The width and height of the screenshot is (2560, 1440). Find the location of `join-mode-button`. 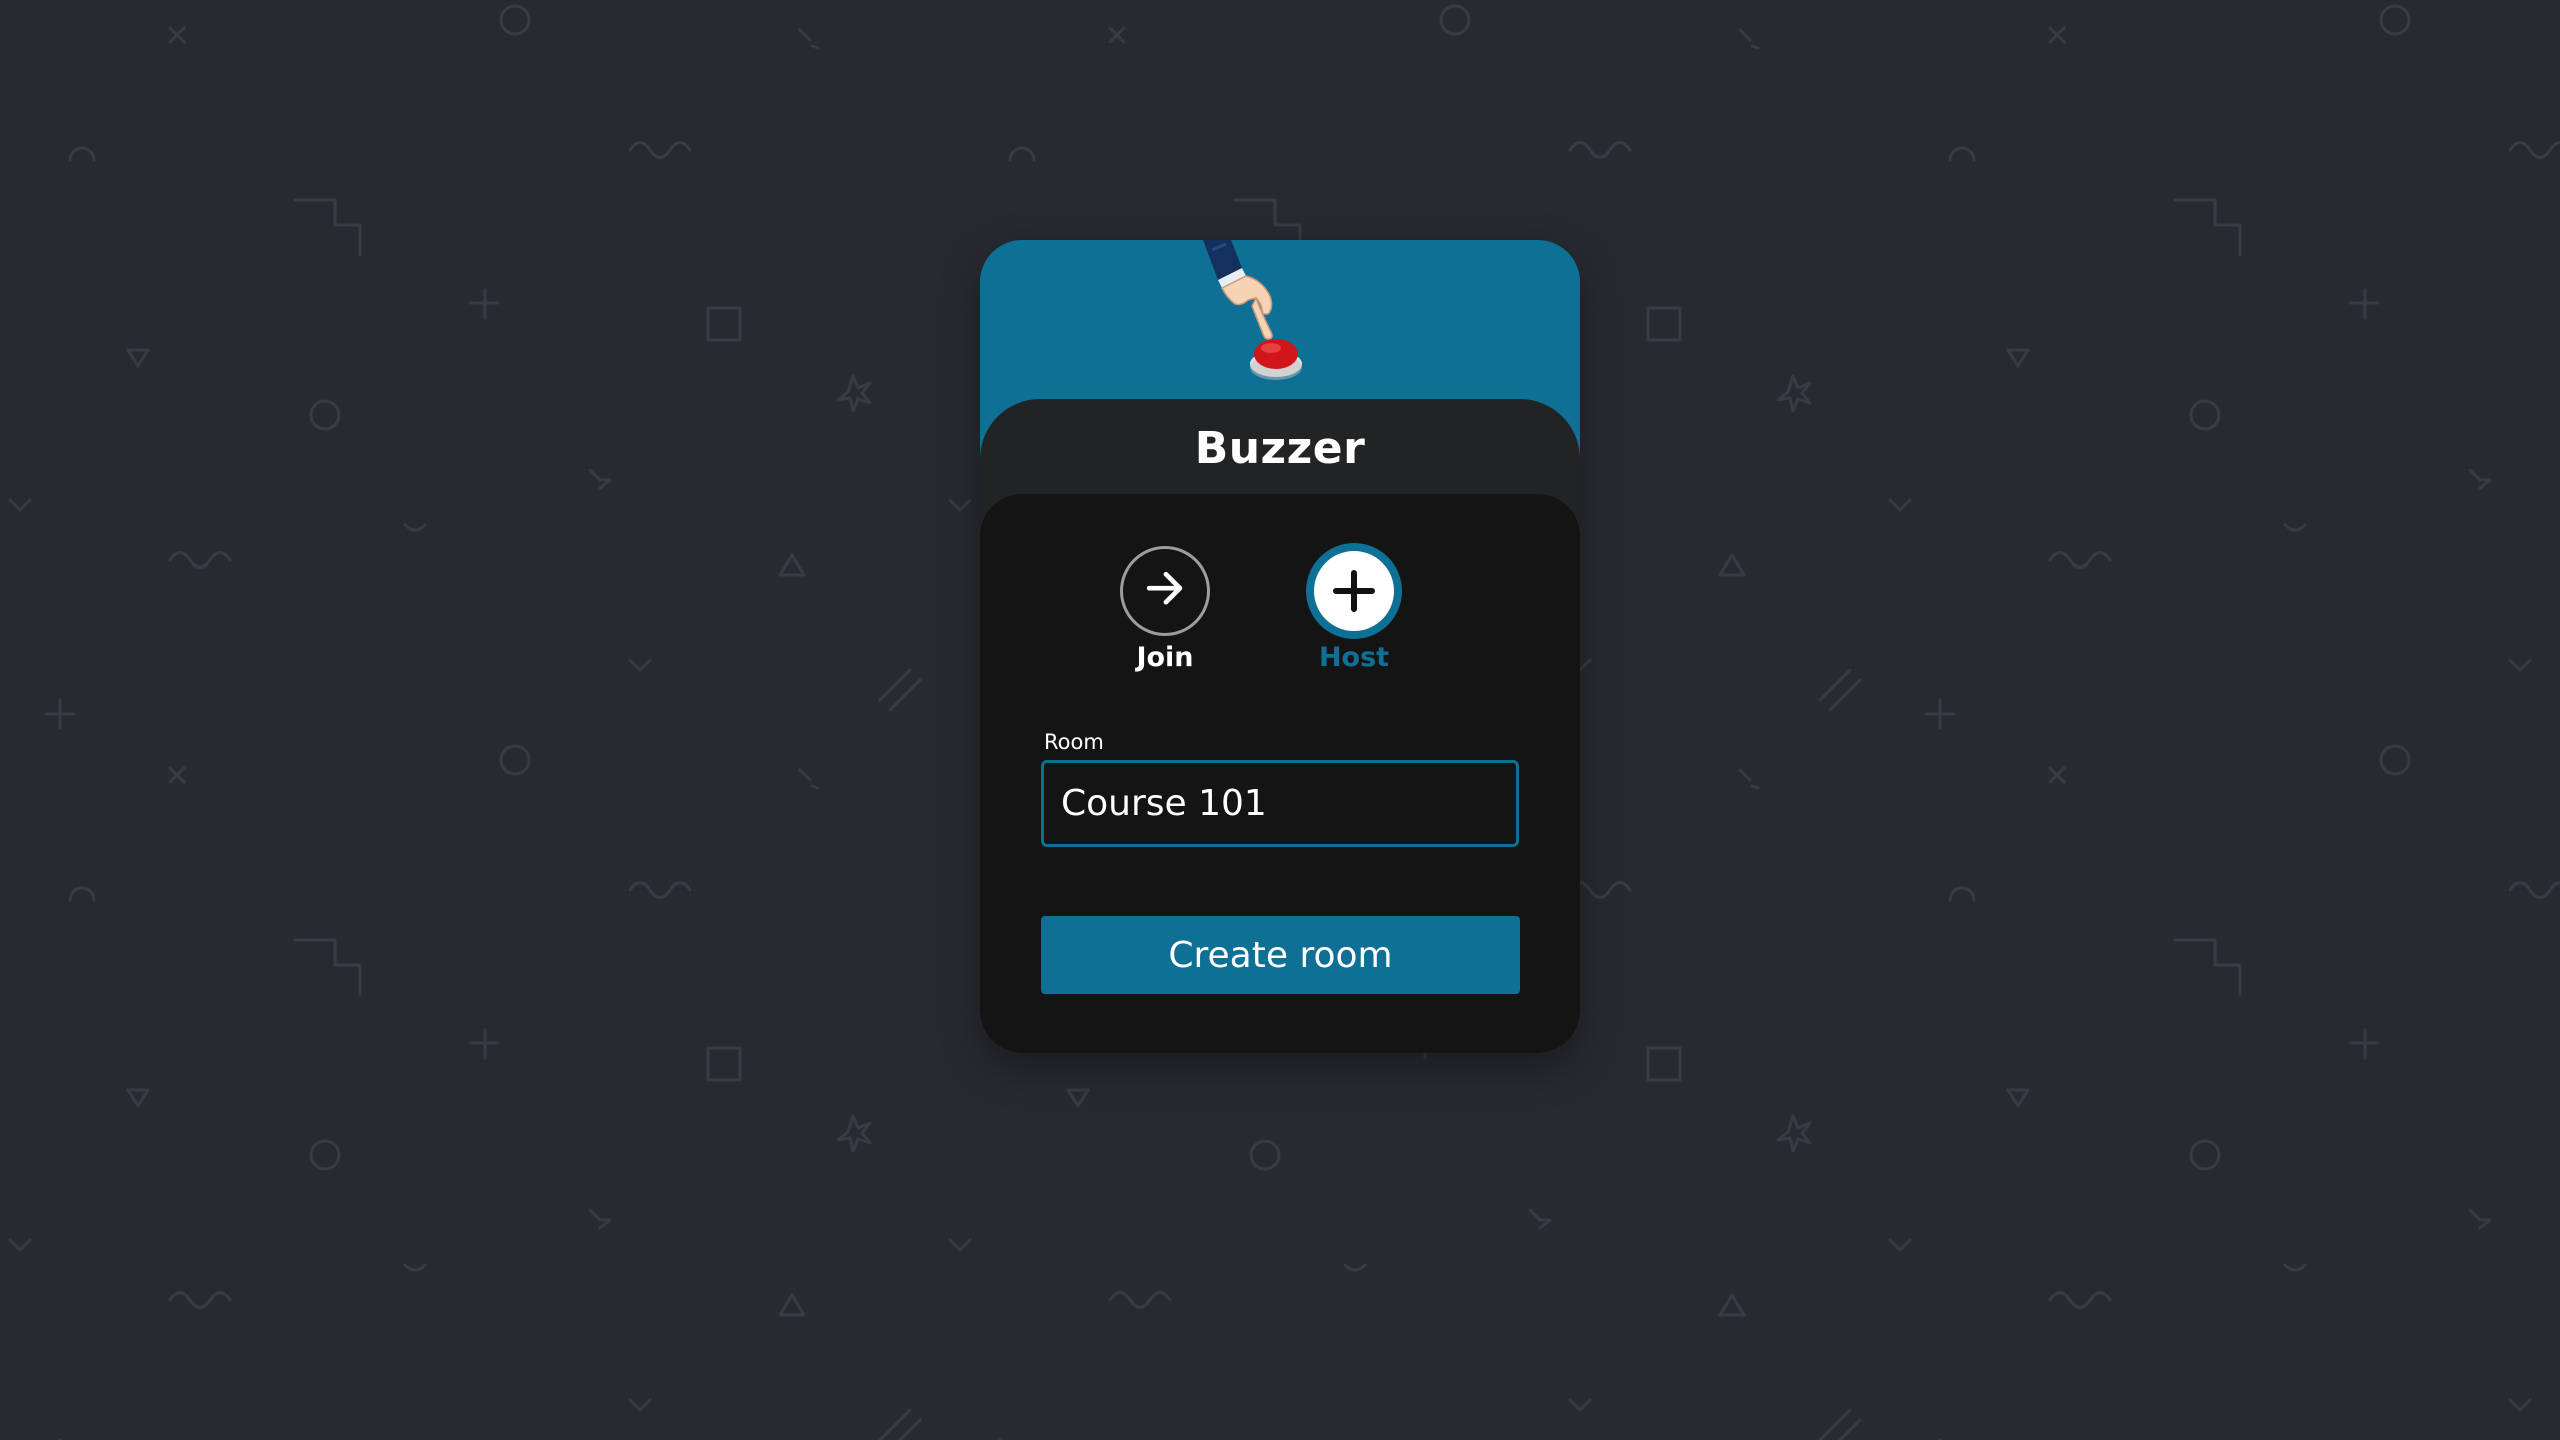

join-mode-button is located at coordinates (1165, 591).